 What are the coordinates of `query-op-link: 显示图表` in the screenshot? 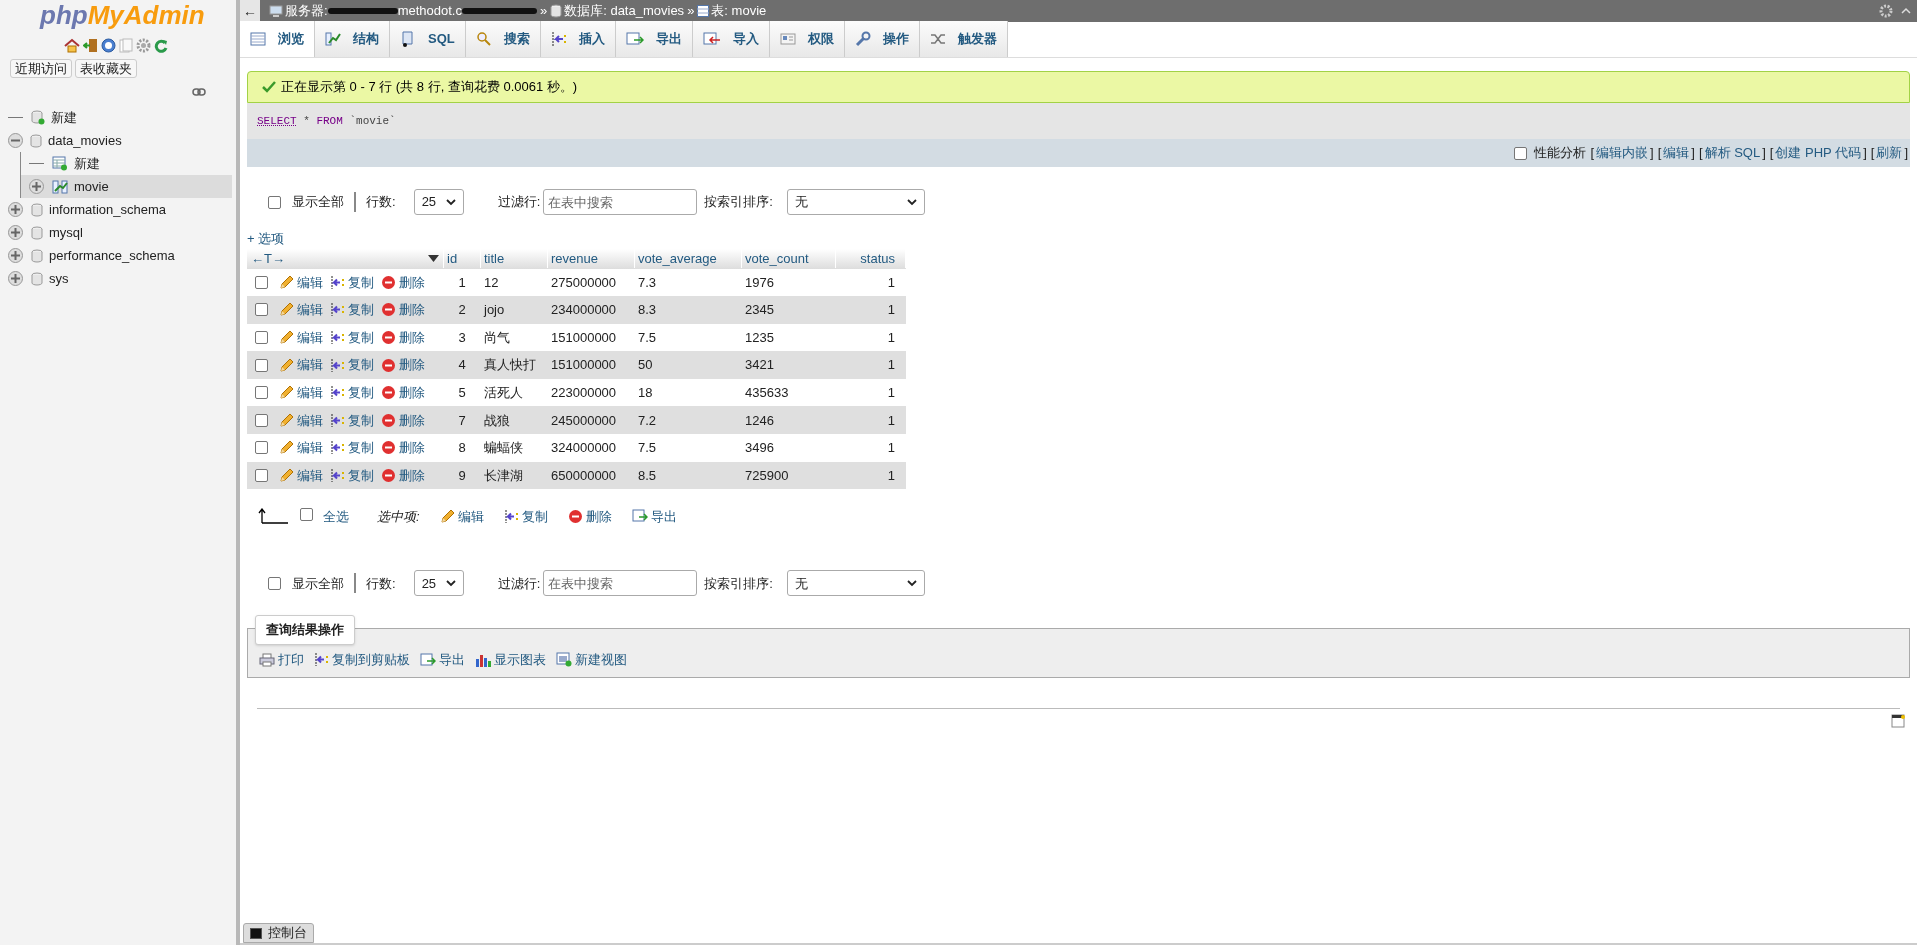 It's located at (510, 659).